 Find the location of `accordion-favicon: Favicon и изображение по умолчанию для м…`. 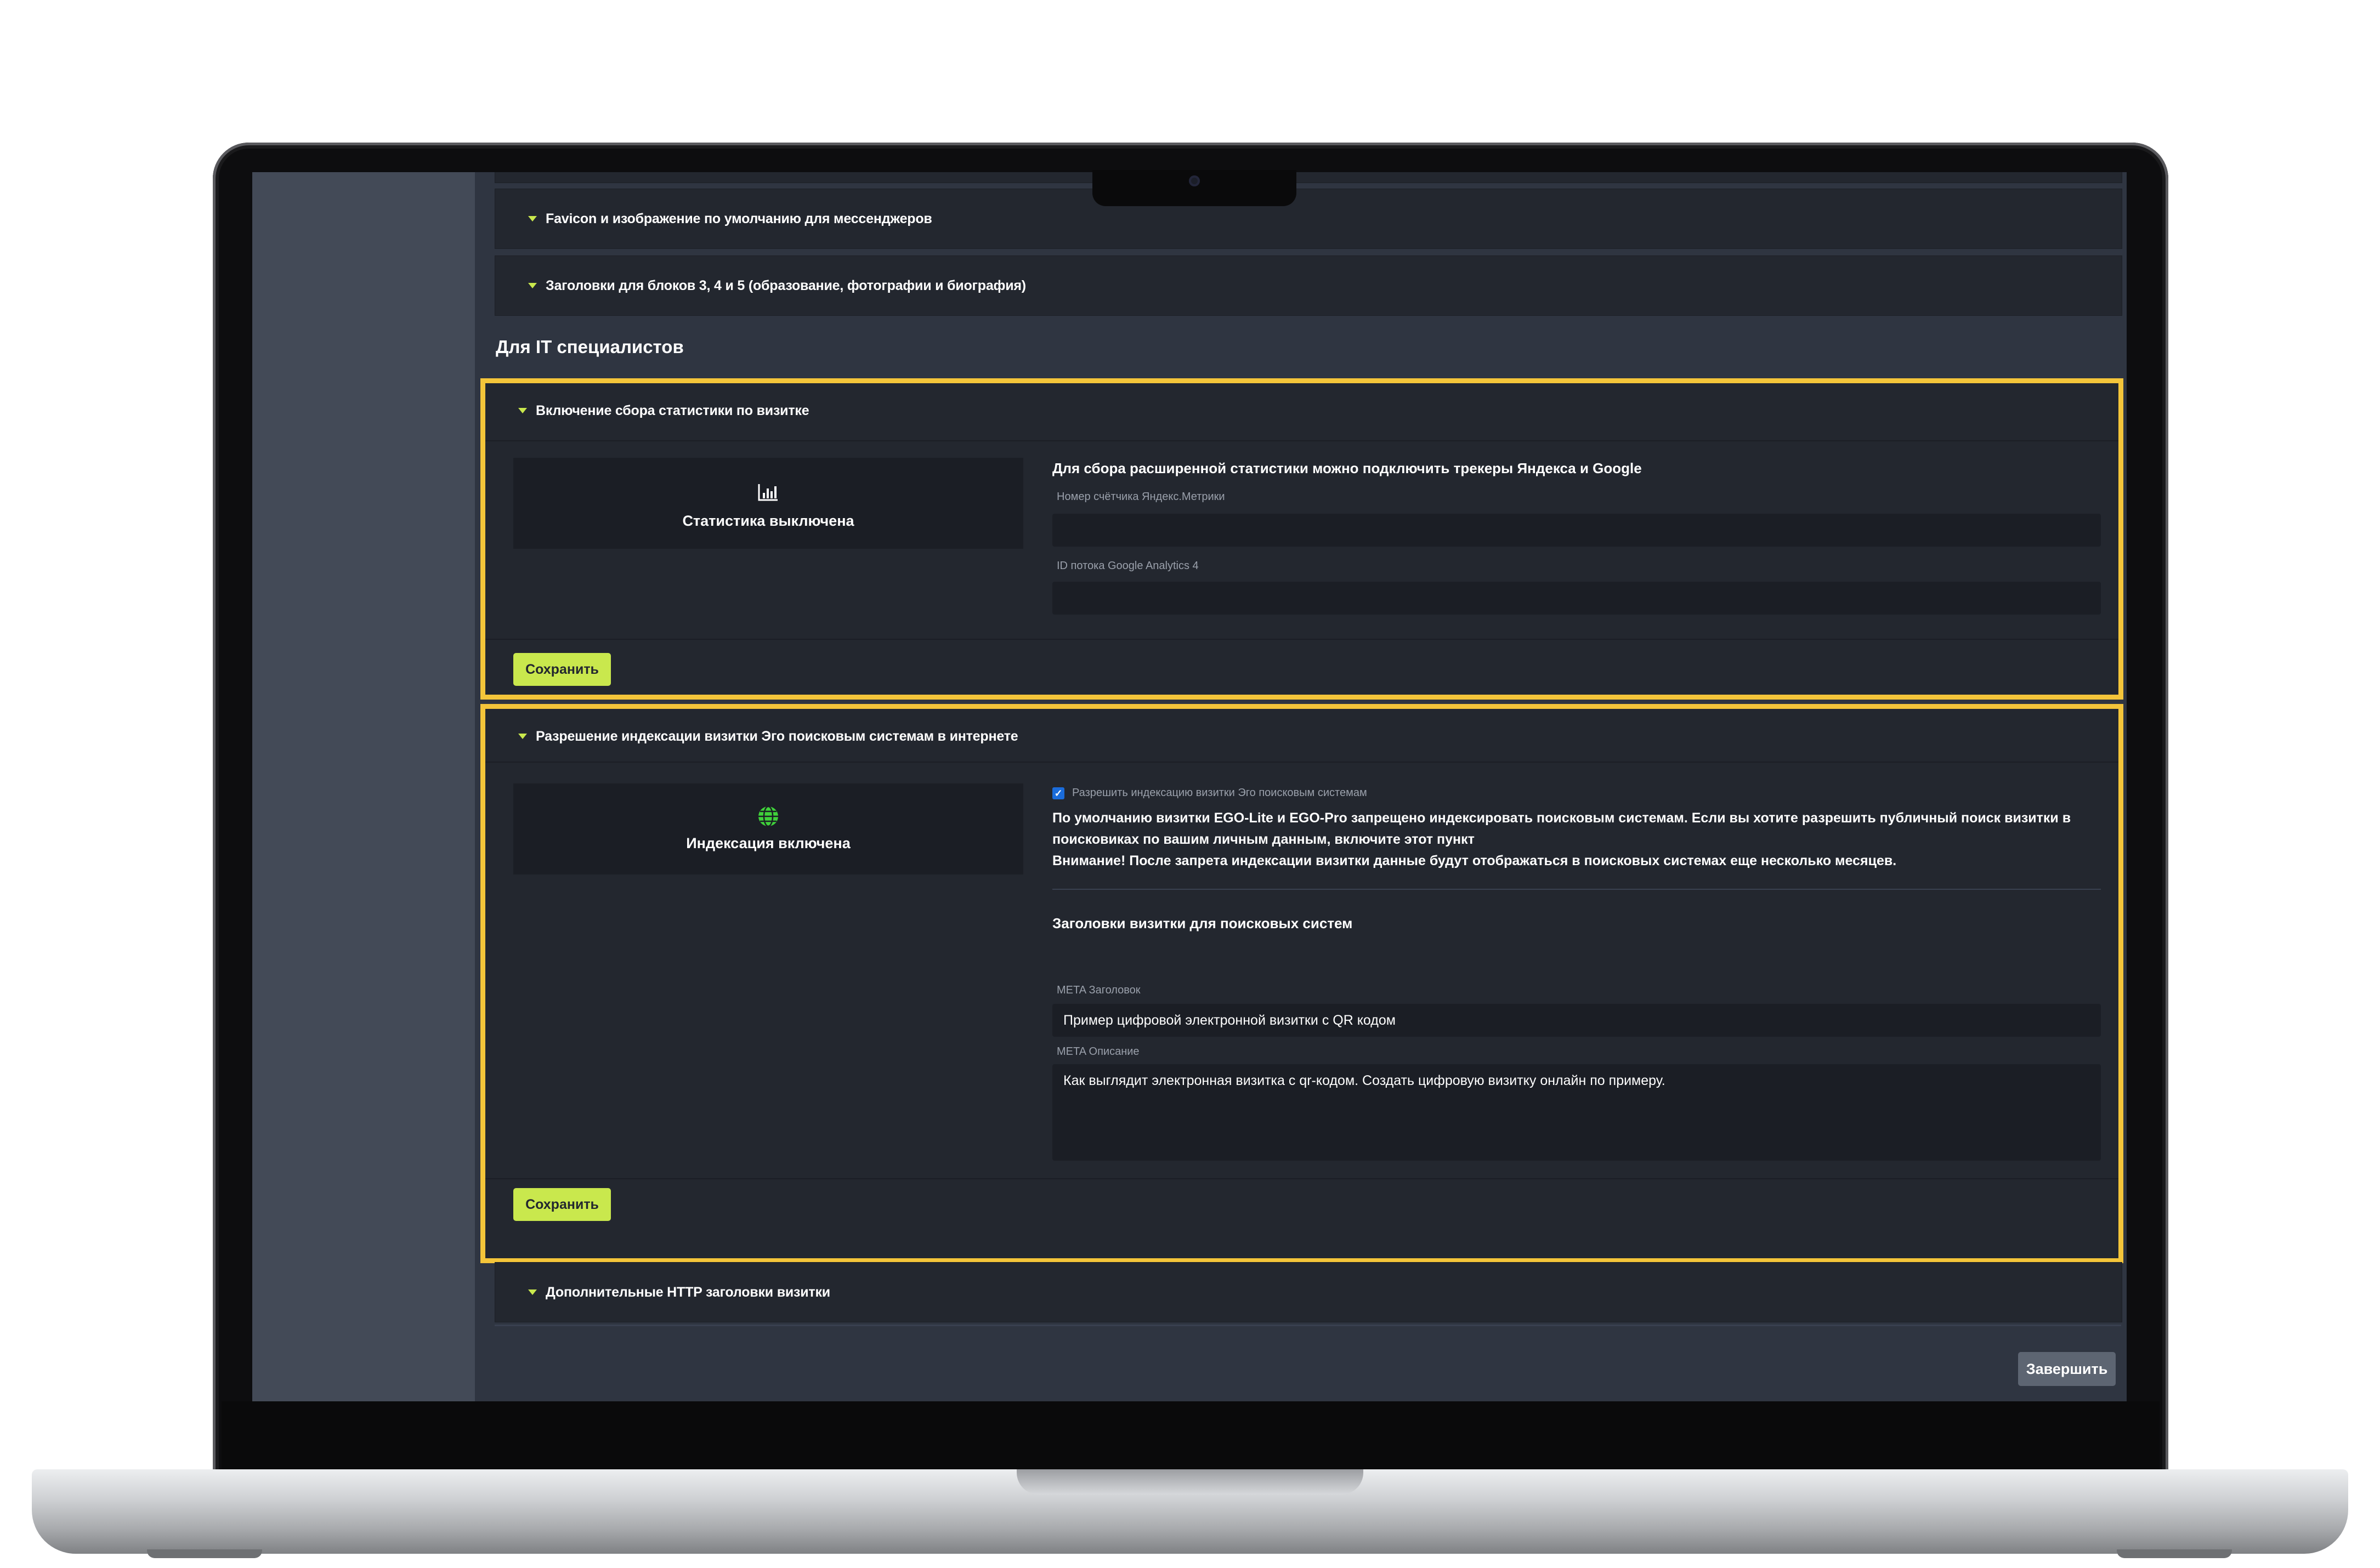

accordion-favicon: Favicon и изображение по умолчанию для м… is located at coordinates (1308, 219).